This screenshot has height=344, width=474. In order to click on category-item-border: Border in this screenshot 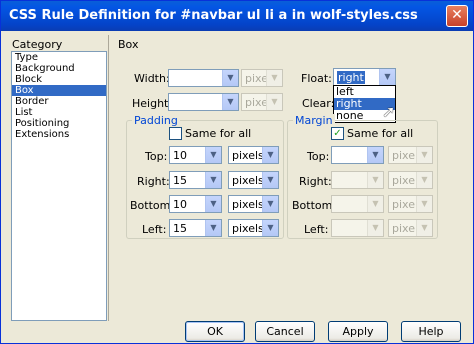, I will do `click(59, 101)`.